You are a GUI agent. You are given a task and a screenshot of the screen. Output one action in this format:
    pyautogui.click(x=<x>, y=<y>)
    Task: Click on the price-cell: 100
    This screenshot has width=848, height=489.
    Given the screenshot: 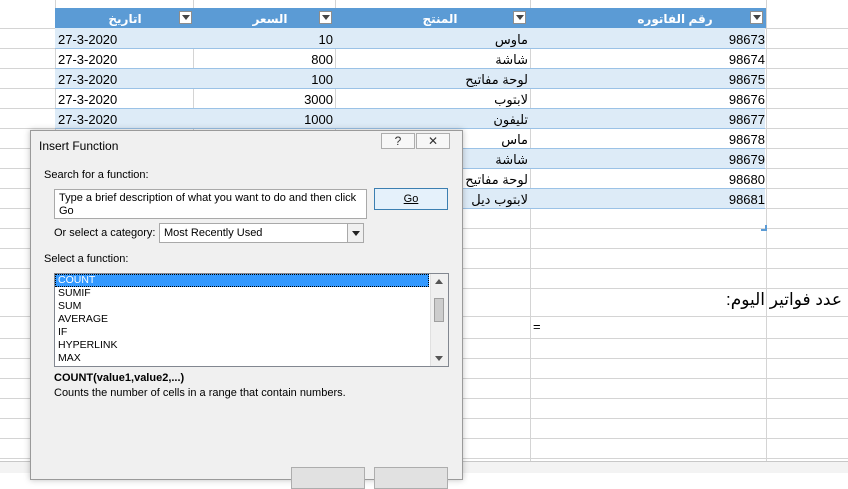 What is the action you would take?
    pyautogui.click(x=281, y=80)
    